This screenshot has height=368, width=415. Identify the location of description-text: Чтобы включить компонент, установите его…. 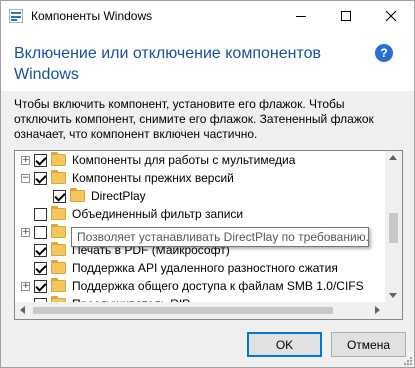
(194, 119).